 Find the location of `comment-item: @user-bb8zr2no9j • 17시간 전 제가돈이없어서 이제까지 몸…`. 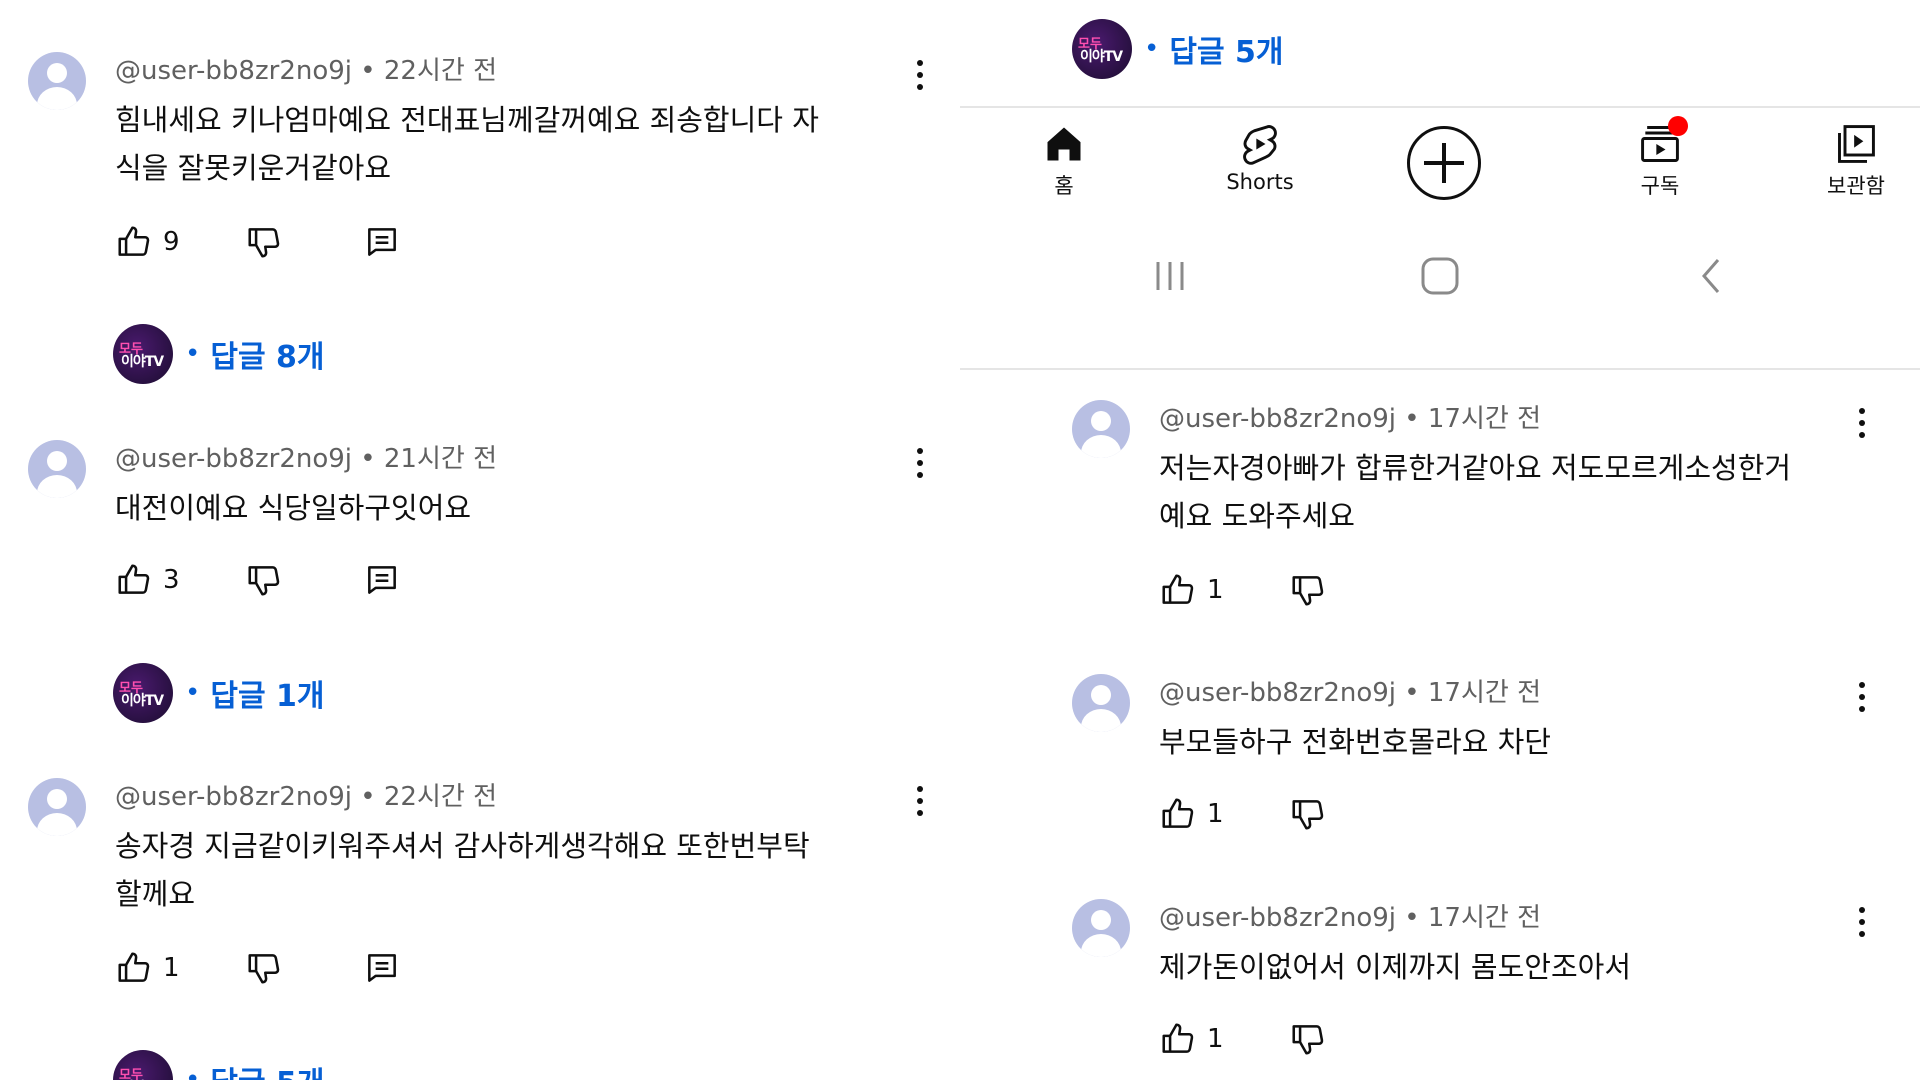

comment-item: @user-bb8zr2no9j • 17시간 전 제가돈이없어서 이제까지 몸… is located at coordinates (1468, 978).